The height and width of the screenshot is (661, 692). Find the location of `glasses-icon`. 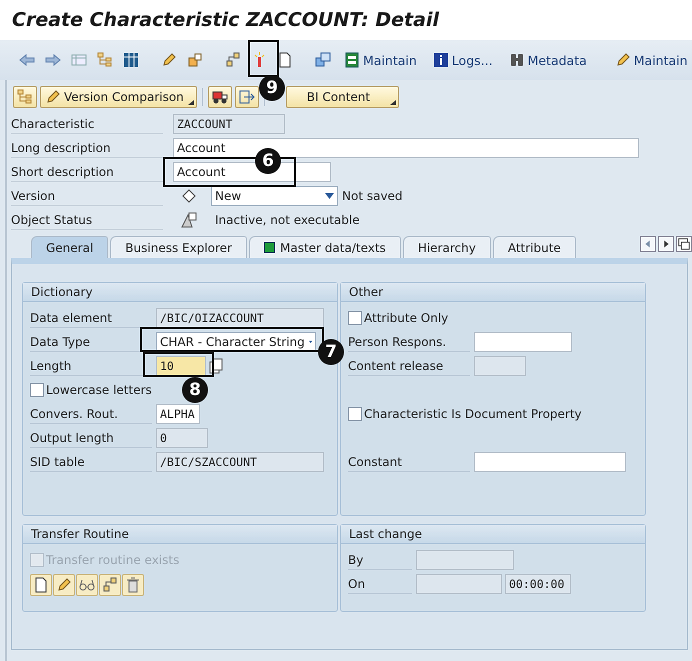

glasses-icon is located at coordinates (87, 585).